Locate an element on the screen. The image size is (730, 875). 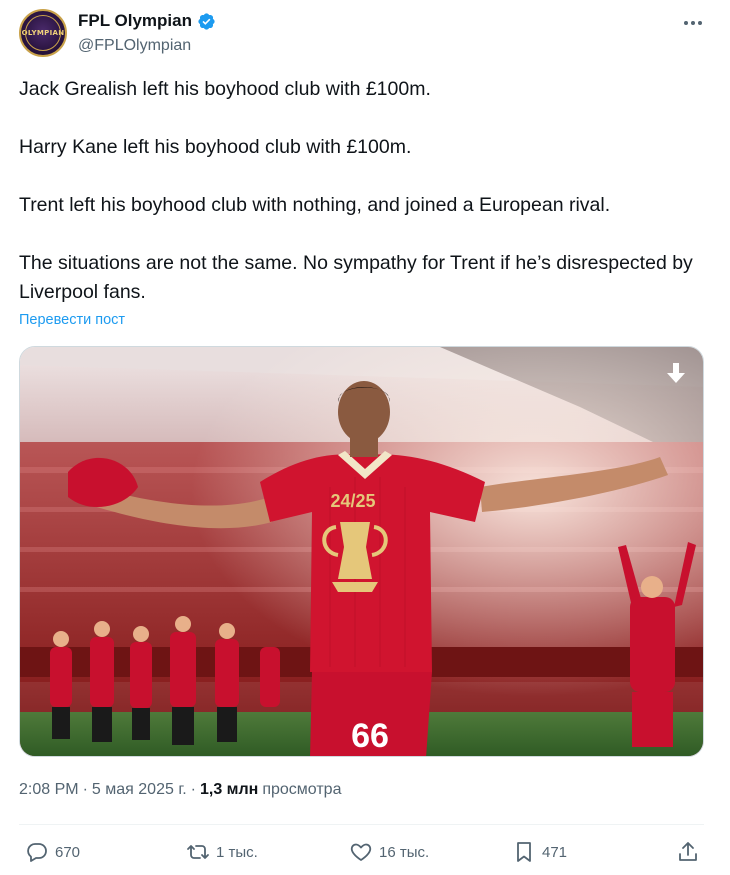
share-button is located at coordinates (688, 852).